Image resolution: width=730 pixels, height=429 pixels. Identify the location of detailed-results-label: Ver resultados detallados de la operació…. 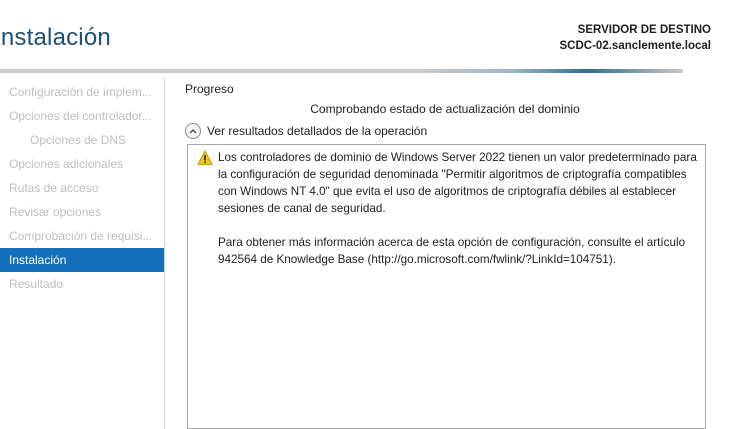
(317, 131).